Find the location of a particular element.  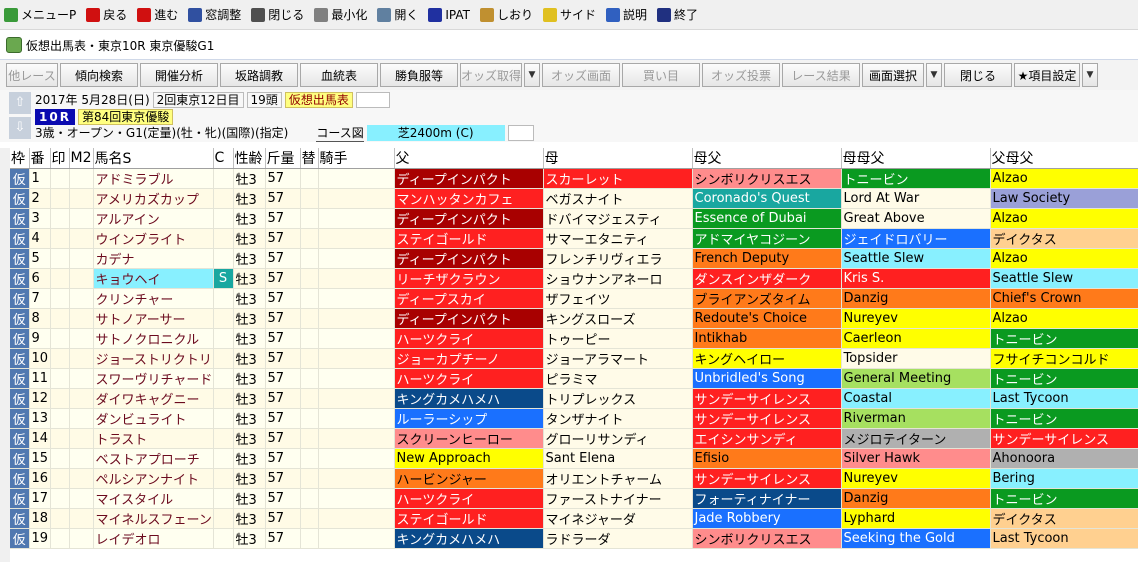

exit-button: 終了 is located at coordinates (678, 15).